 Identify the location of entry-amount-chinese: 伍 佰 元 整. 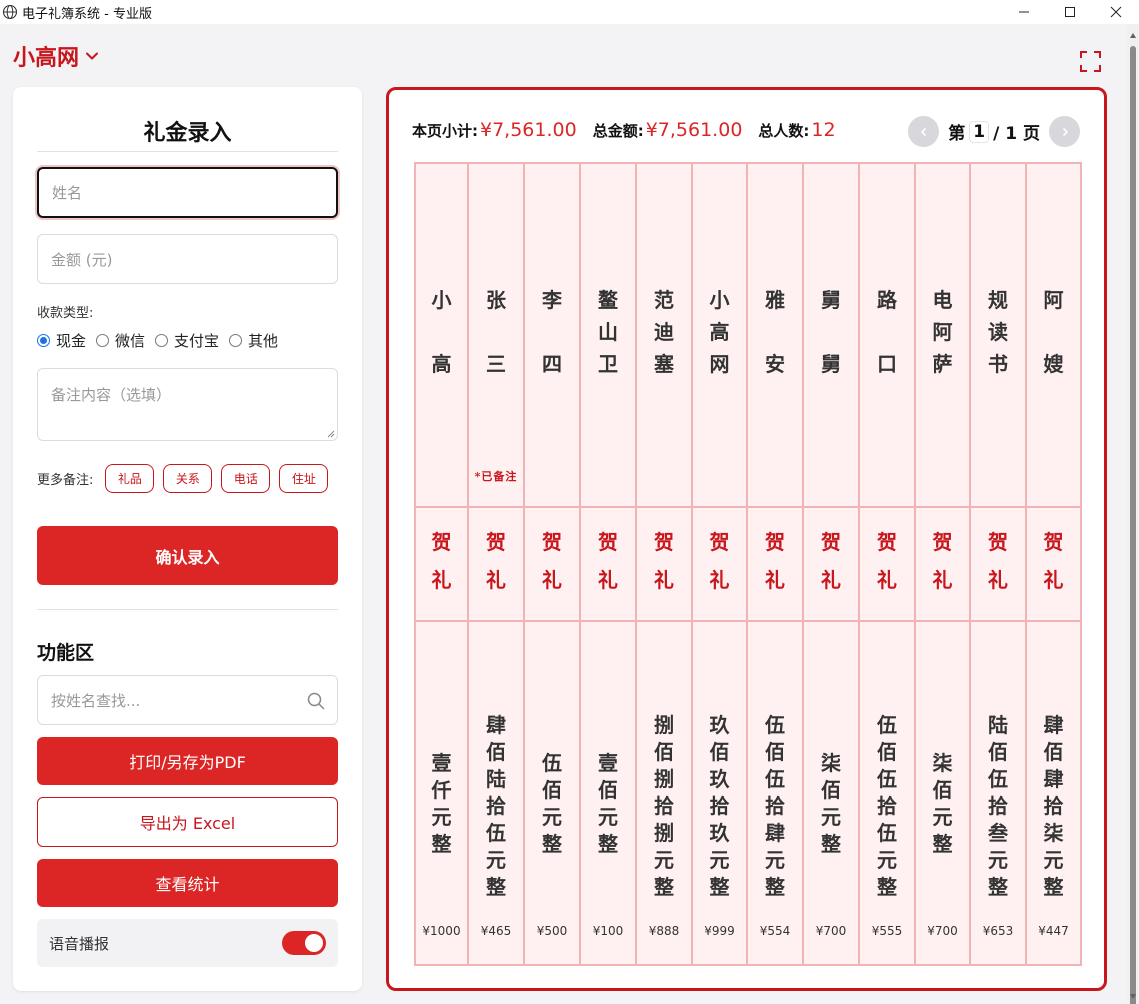
(552, 803).